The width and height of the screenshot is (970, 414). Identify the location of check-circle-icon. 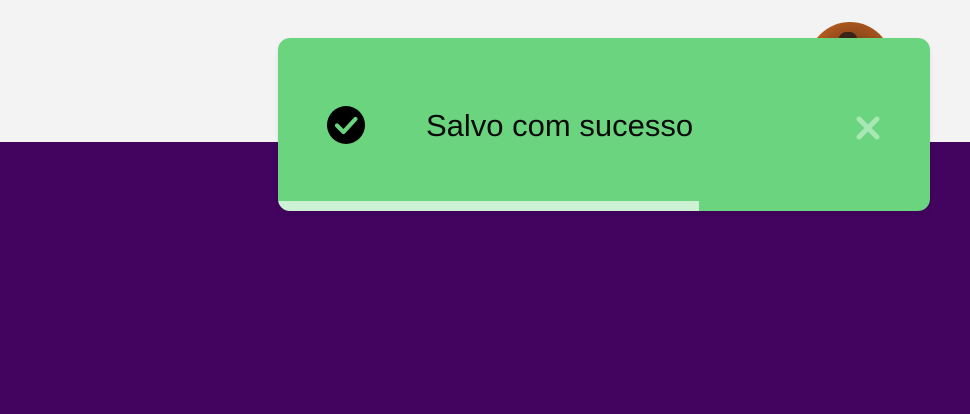
(346, 125).